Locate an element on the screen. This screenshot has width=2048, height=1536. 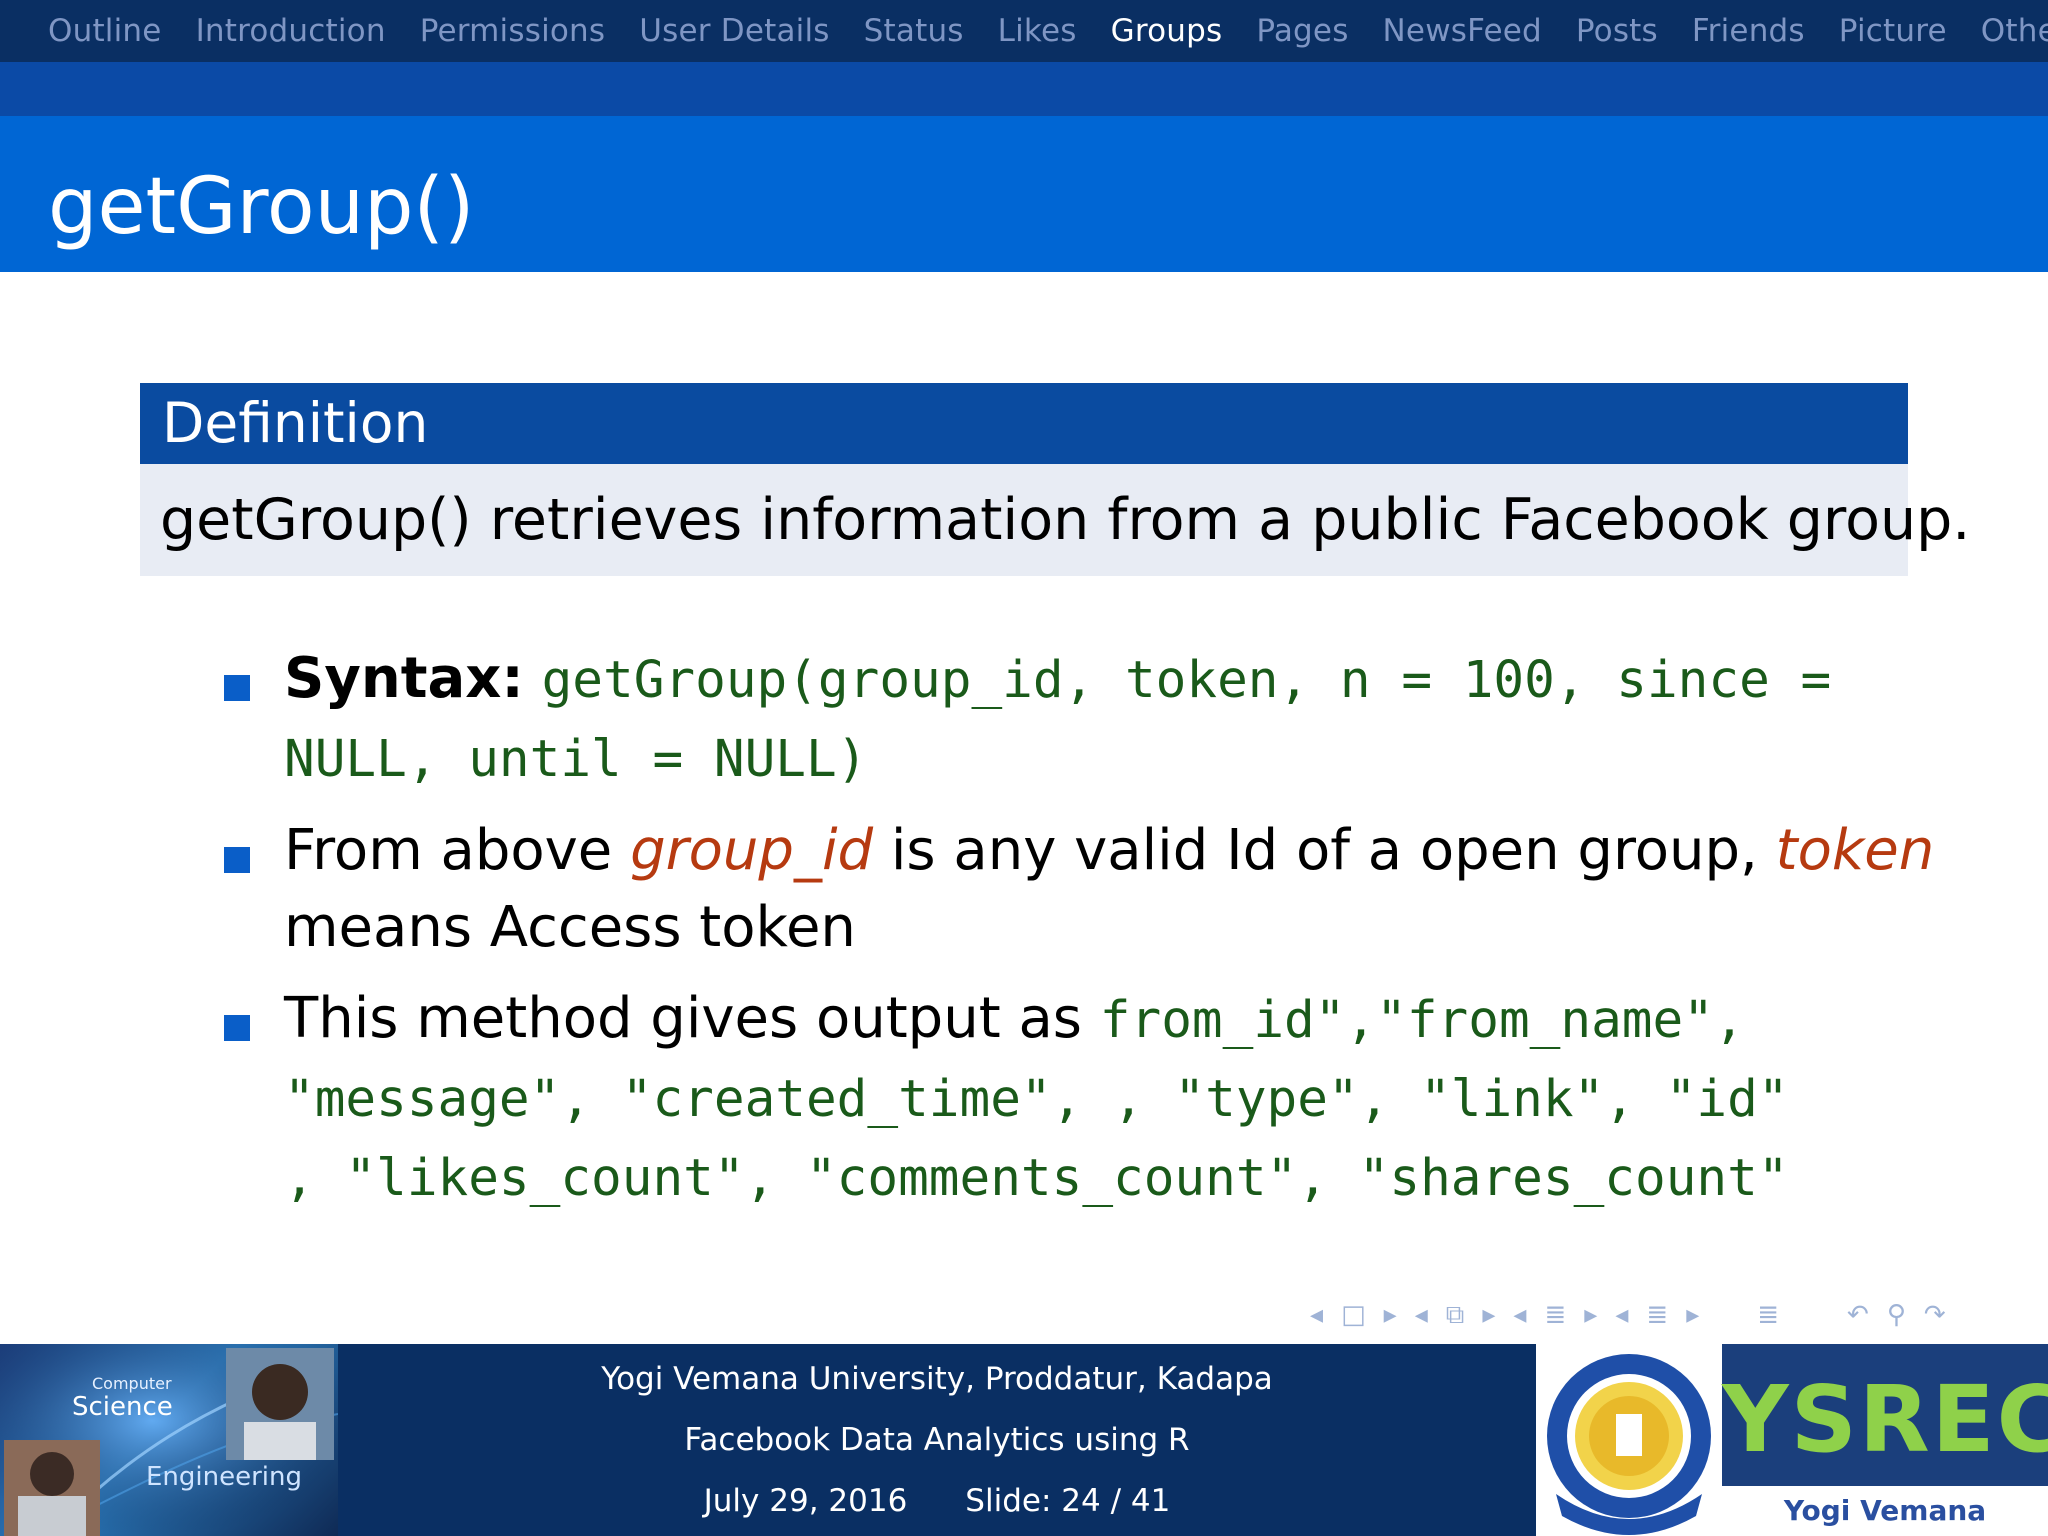
brand-subtitle: Yogi Vemana University is located at coordinates (1885, 1511).